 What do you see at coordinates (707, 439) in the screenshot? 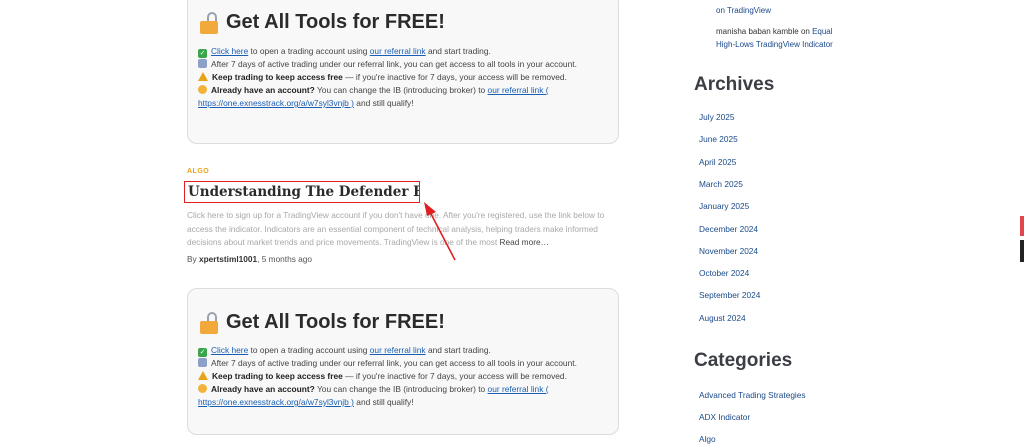
I see `category-link: Algo` at bounding box center [707, 439].